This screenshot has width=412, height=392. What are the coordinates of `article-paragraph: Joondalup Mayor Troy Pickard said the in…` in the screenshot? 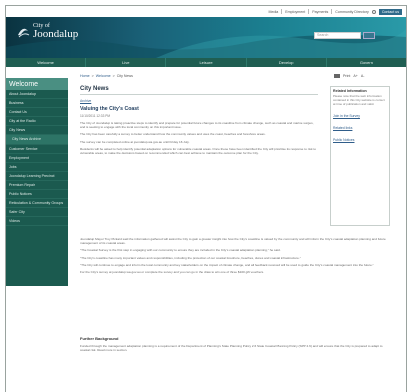 It's located at (233, 241).